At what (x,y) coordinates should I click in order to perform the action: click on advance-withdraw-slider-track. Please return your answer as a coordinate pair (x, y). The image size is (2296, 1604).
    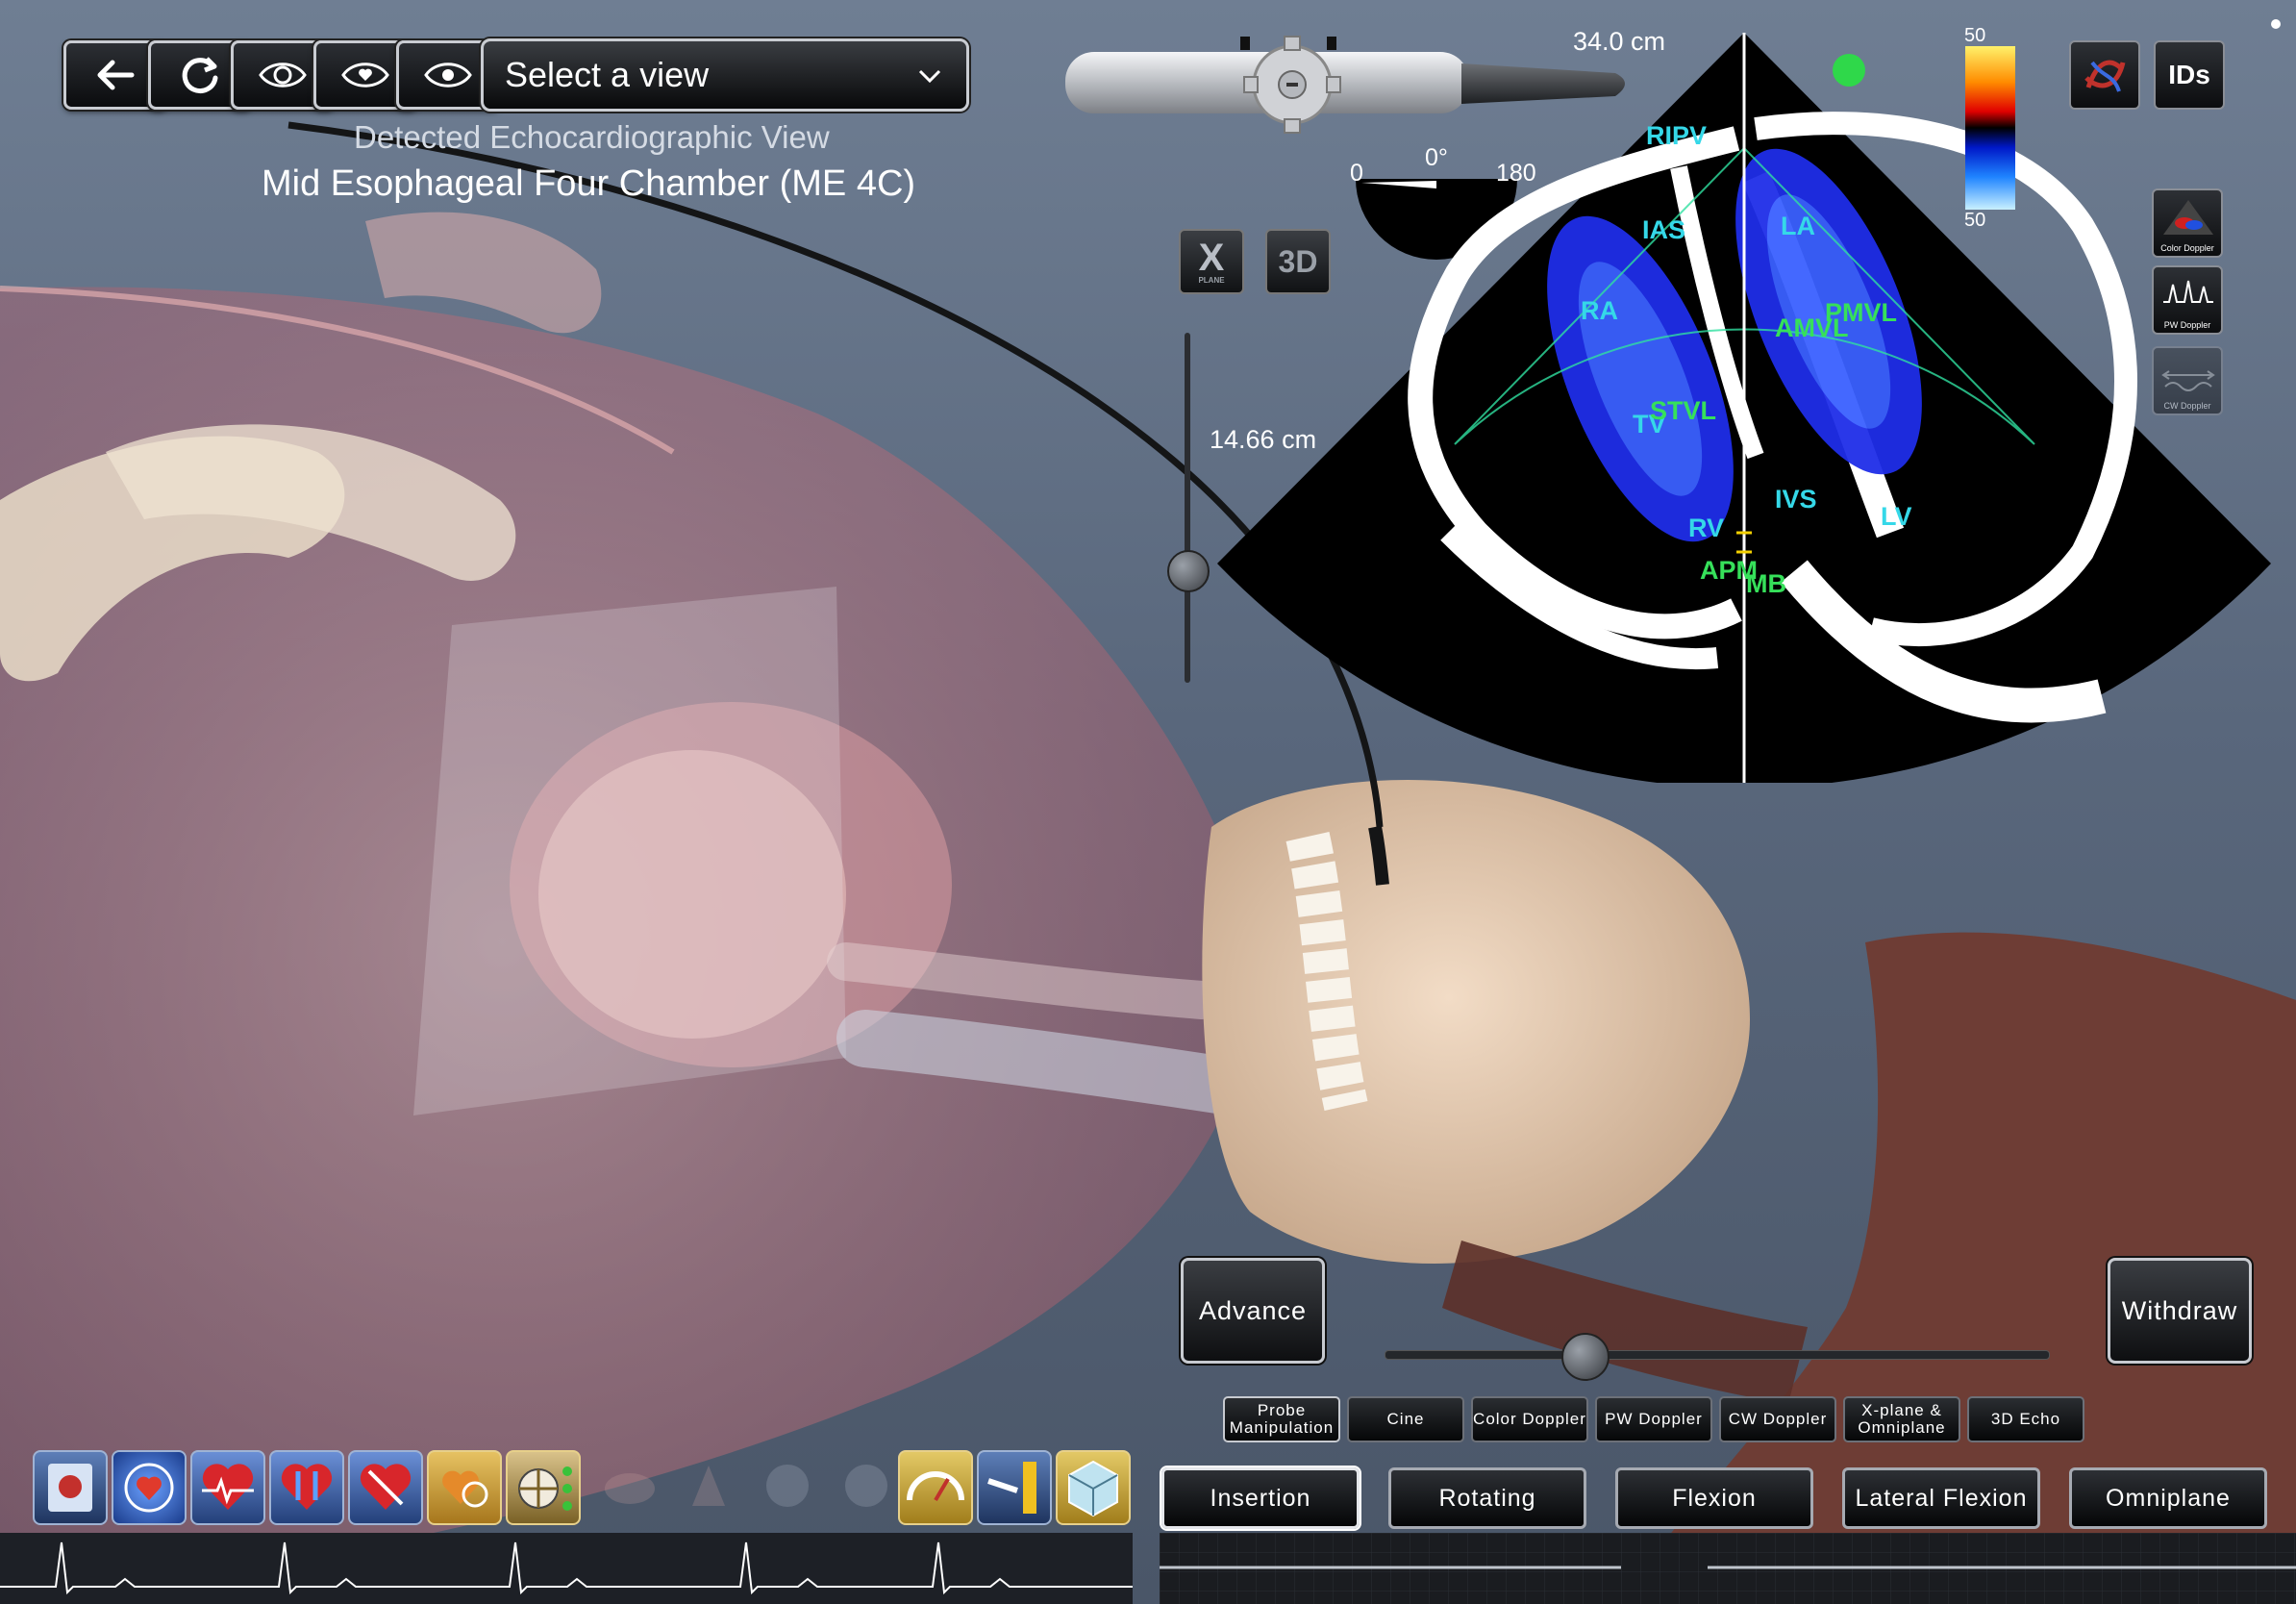
    Looking at the image, I should click on (1717, 1355).